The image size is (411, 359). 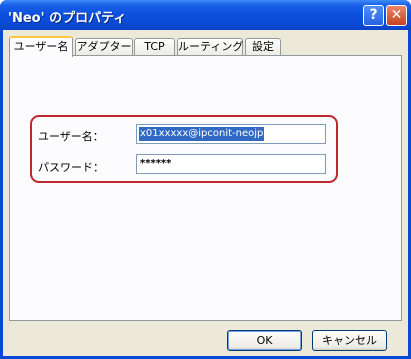 I want to click on ok-button: OK, so click(x=264, y=340).